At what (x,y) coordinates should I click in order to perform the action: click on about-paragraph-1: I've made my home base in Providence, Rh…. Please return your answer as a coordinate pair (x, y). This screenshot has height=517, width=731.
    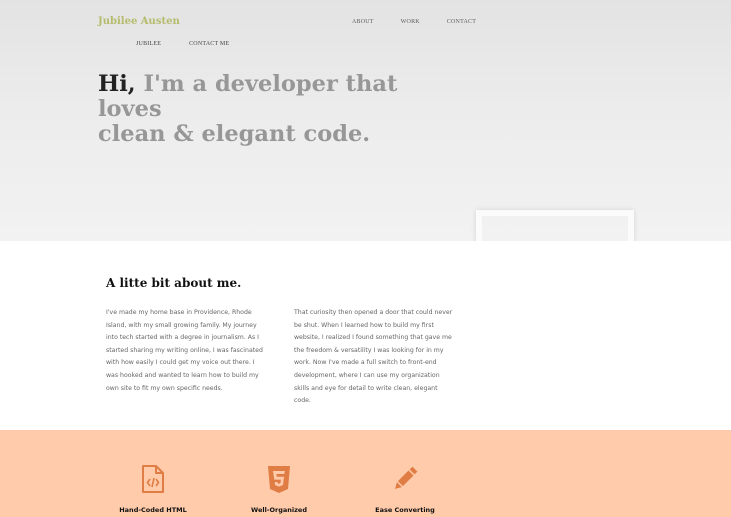
    Looking at the image, I should click on (184, 350).